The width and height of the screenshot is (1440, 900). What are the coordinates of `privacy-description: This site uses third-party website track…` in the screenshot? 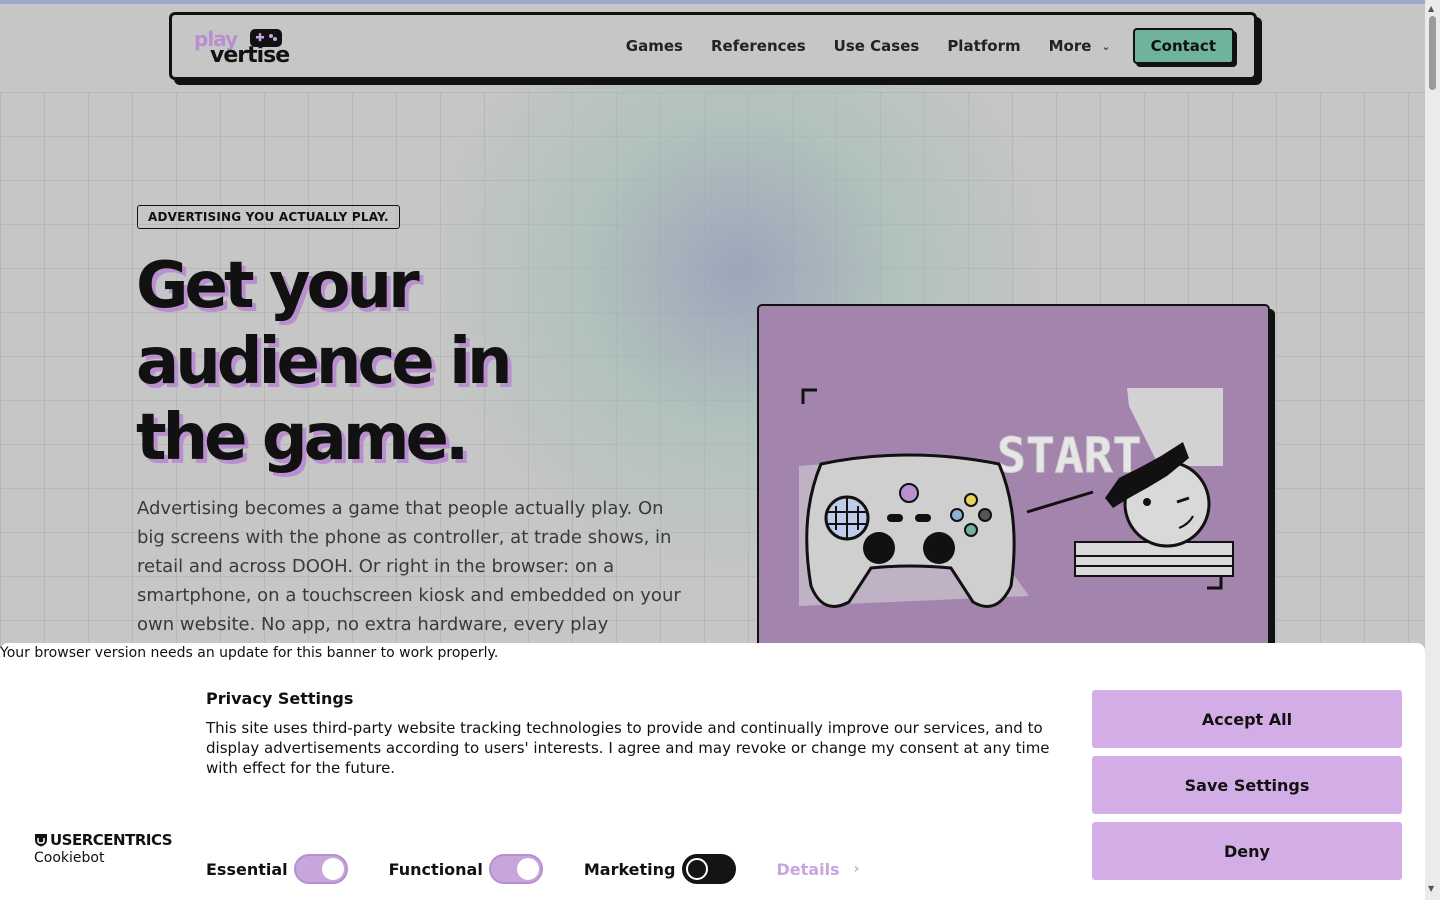 It's located at (628, 748).